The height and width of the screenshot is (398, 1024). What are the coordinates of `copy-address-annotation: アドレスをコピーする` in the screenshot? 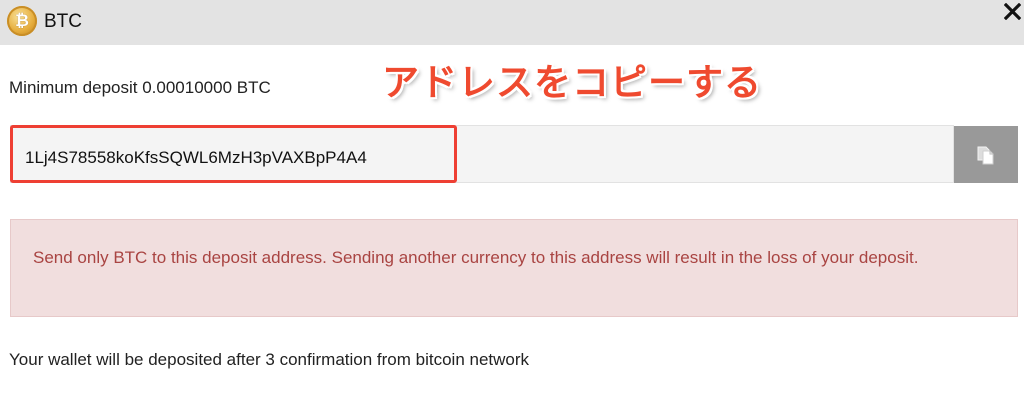 It's located at (572, 82).